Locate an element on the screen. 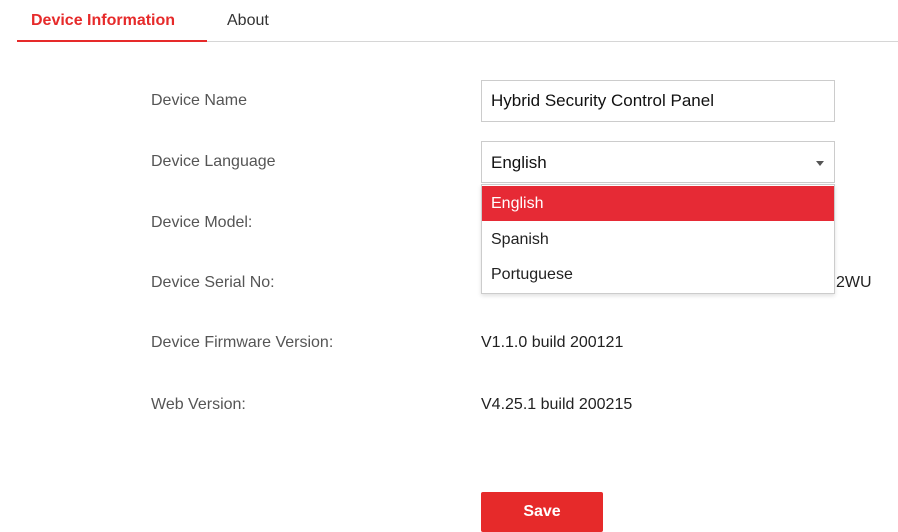  language-dropdown-menu: English Spanish Portuguese is located at coordinates (658, 239).